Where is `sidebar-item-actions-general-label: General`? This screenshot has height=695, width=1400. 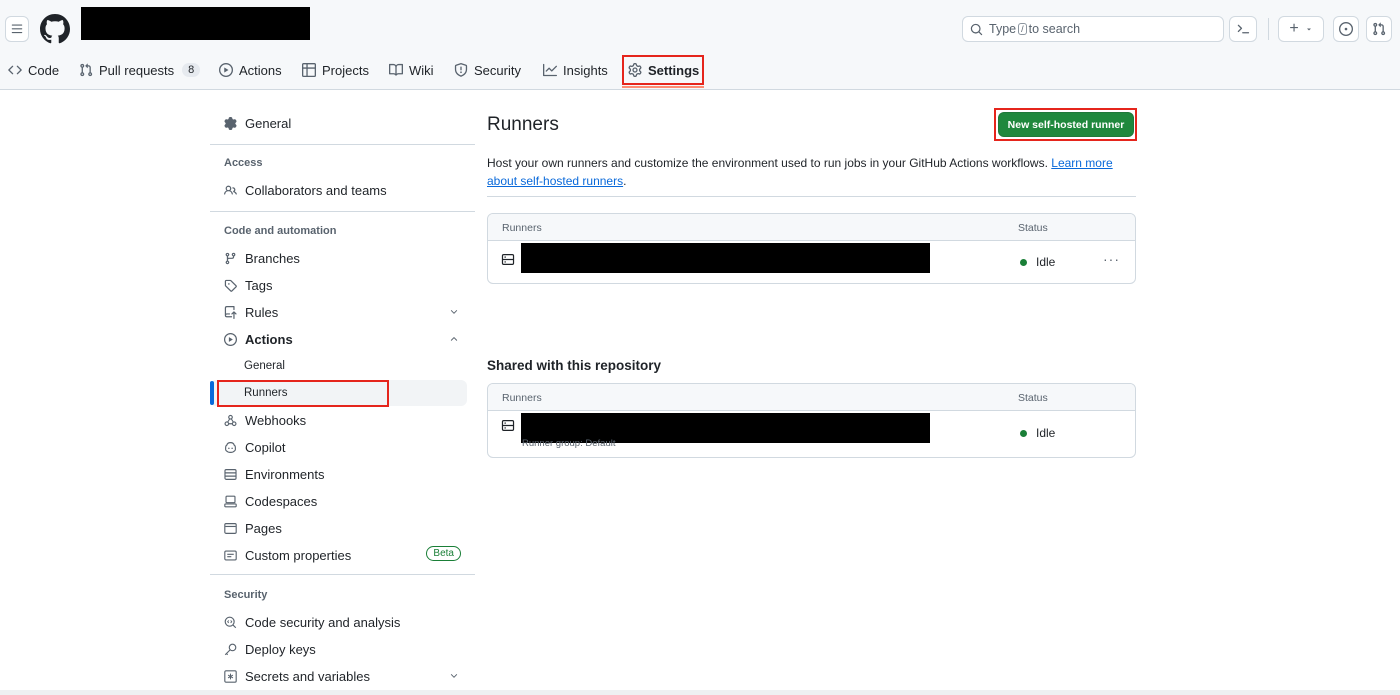
sidebar-item-actions-general-label: General is located at coordinates (264, 366).